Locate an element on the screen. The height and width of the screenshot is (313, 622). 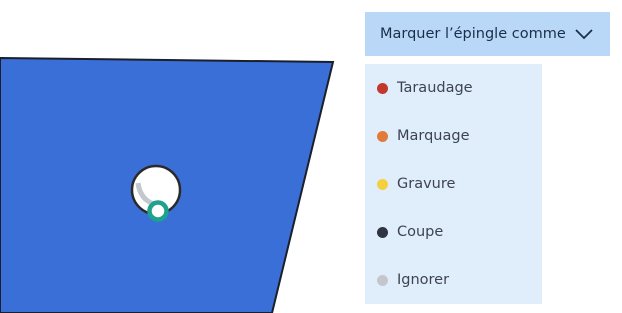
menu-item-label: Coupe is located at coordinates (420, 232).